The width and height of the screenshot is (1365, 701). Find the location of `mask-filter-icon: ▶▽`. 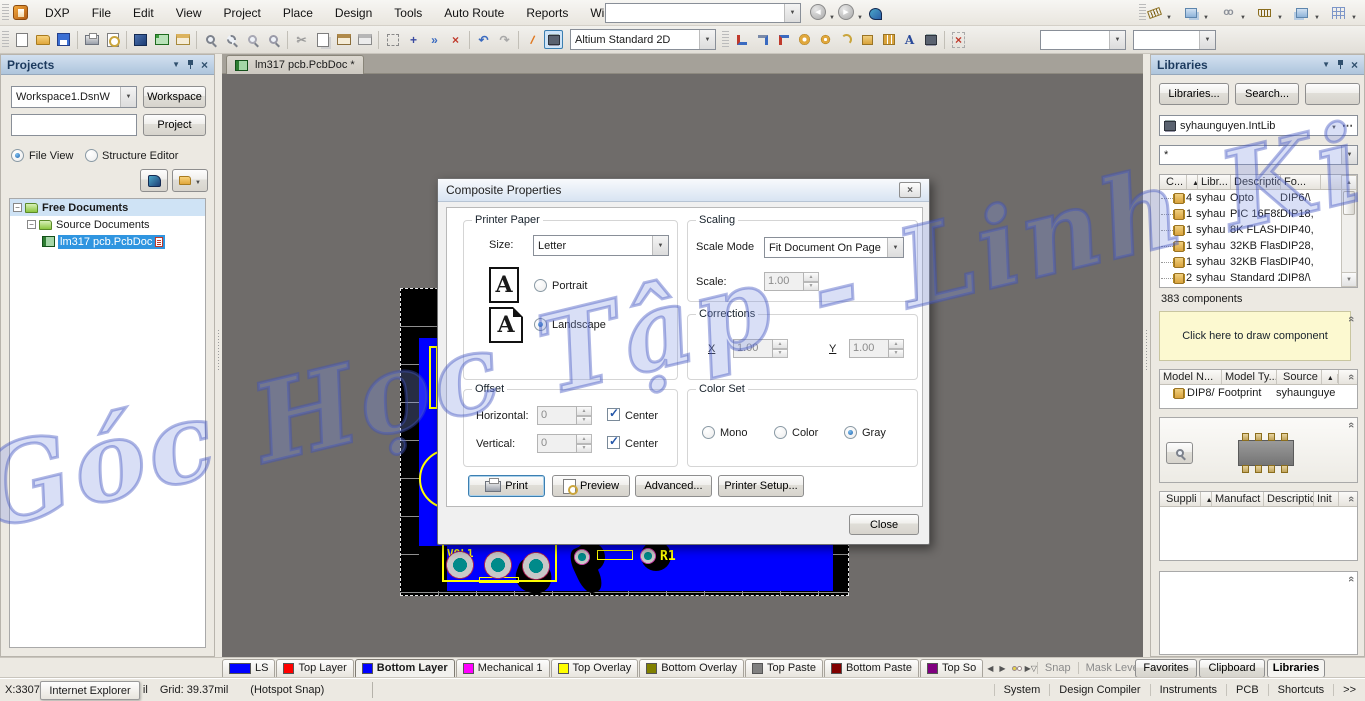

mask-filter-icon: ▶▽ is located at coordinates (1031, 668).